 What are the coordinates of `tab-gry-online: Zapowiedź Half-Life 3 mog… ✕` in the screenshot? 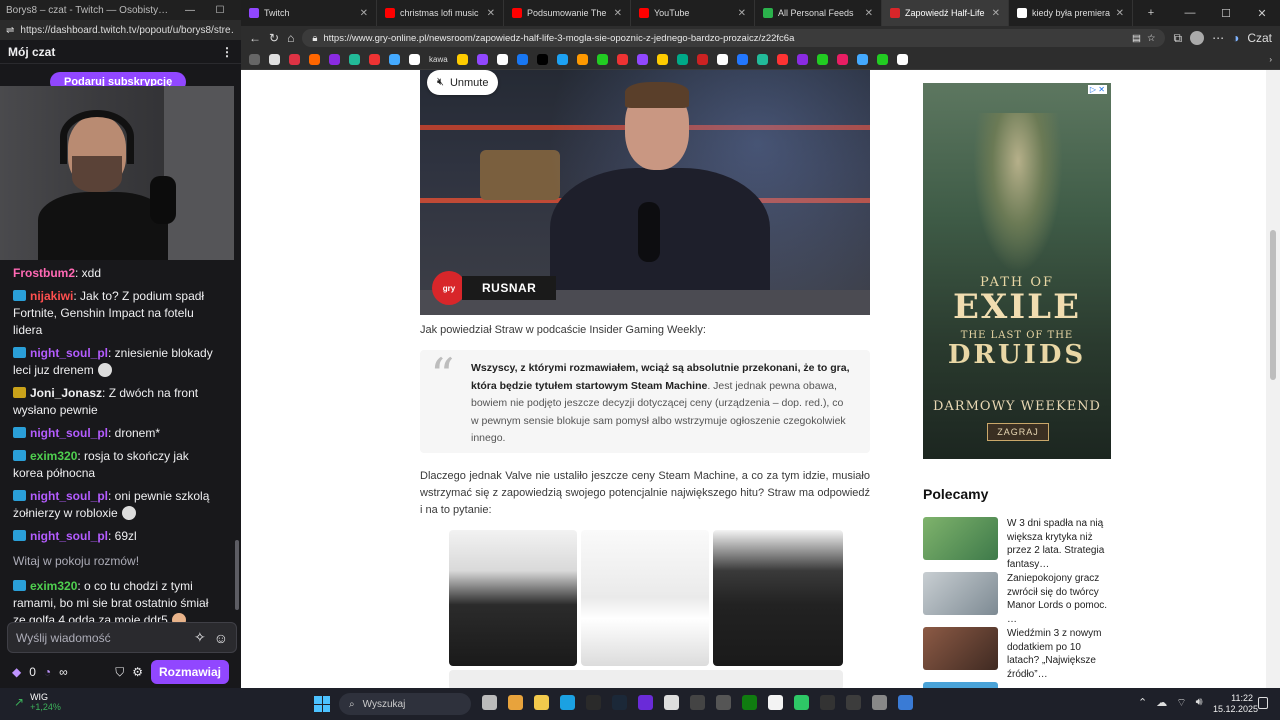 It's located at (945, 13).